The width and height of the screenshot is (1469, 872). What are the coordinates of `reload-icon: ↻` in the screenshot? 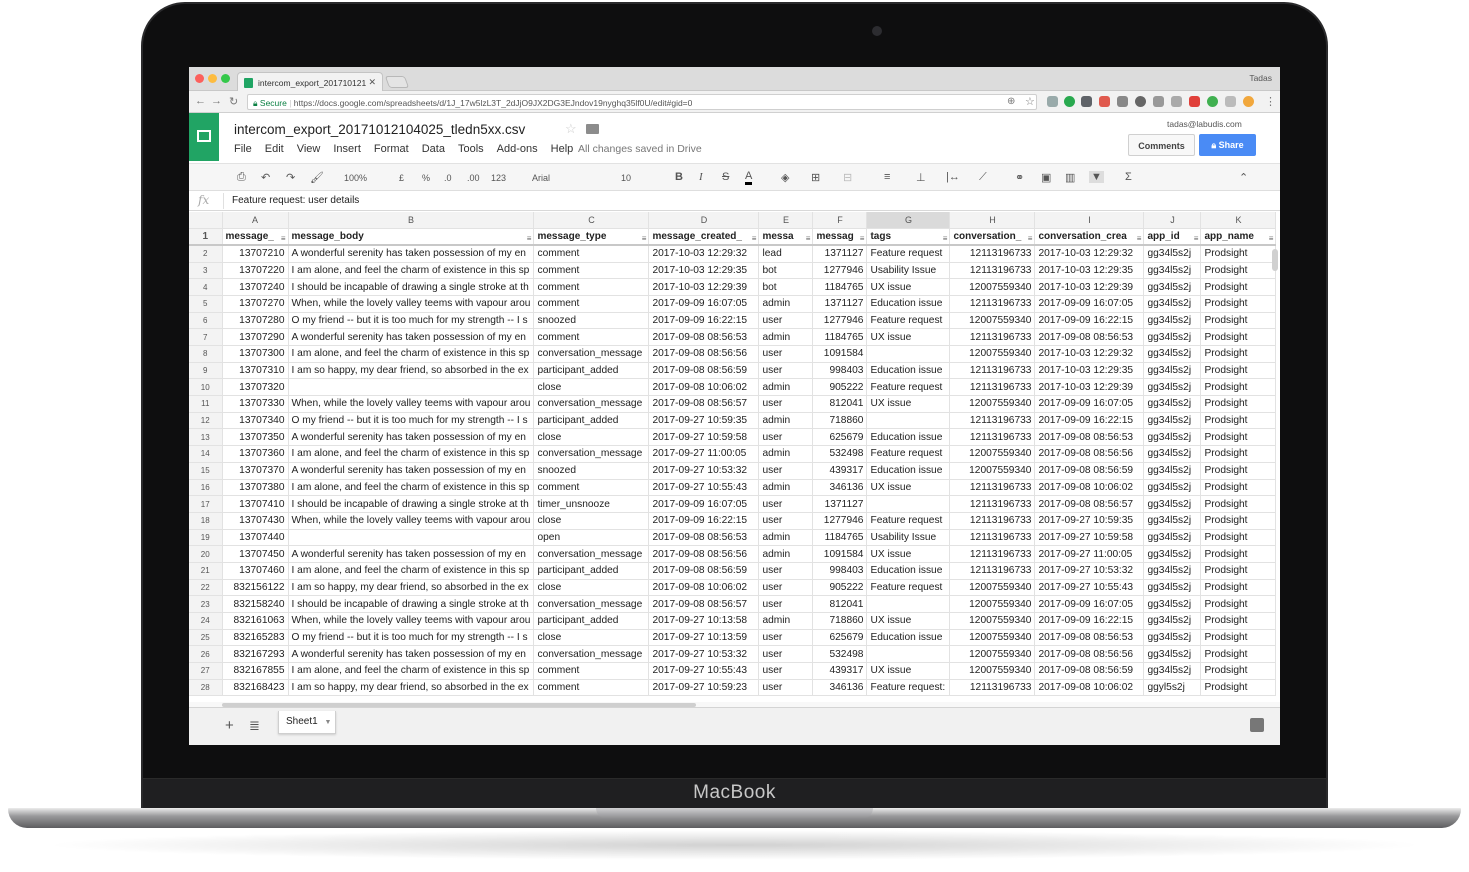 It's located at (233, 101).